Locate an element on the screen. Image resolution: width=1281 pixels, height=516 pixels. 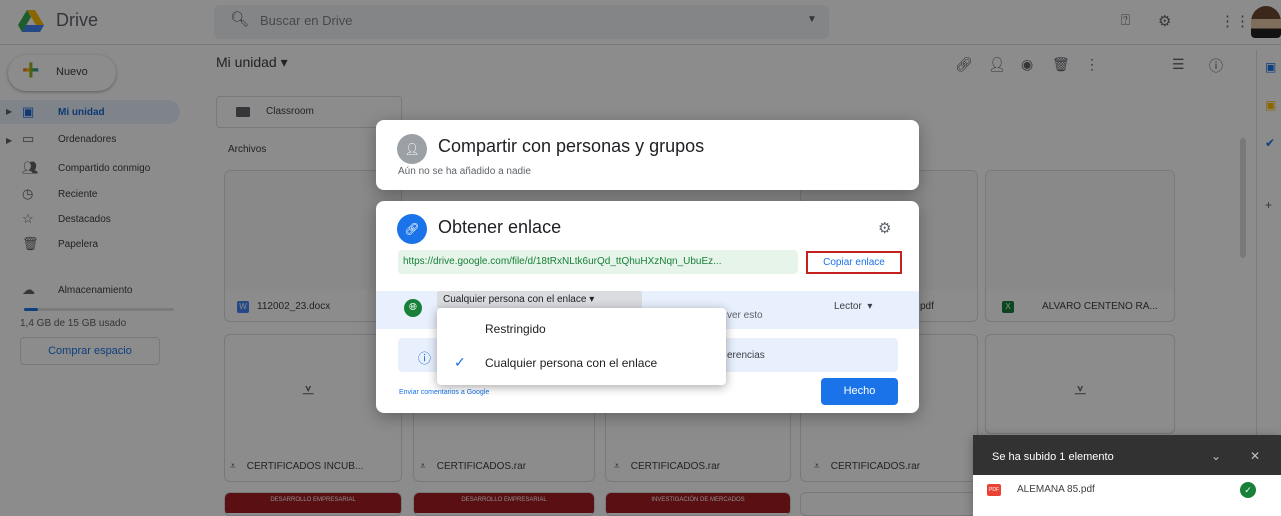
link-icon: 🔗︎ is located at coordinates (412, 229).